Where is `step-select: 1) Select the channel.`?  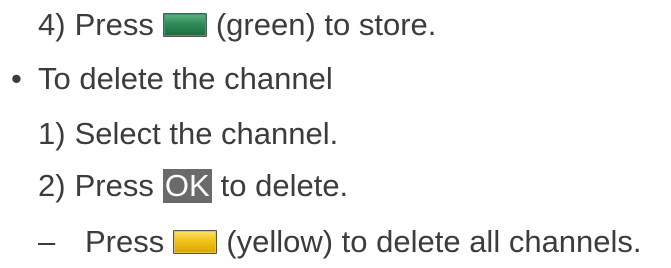
step-select: 1) Select the channel. is located at coordinates (188, 134).